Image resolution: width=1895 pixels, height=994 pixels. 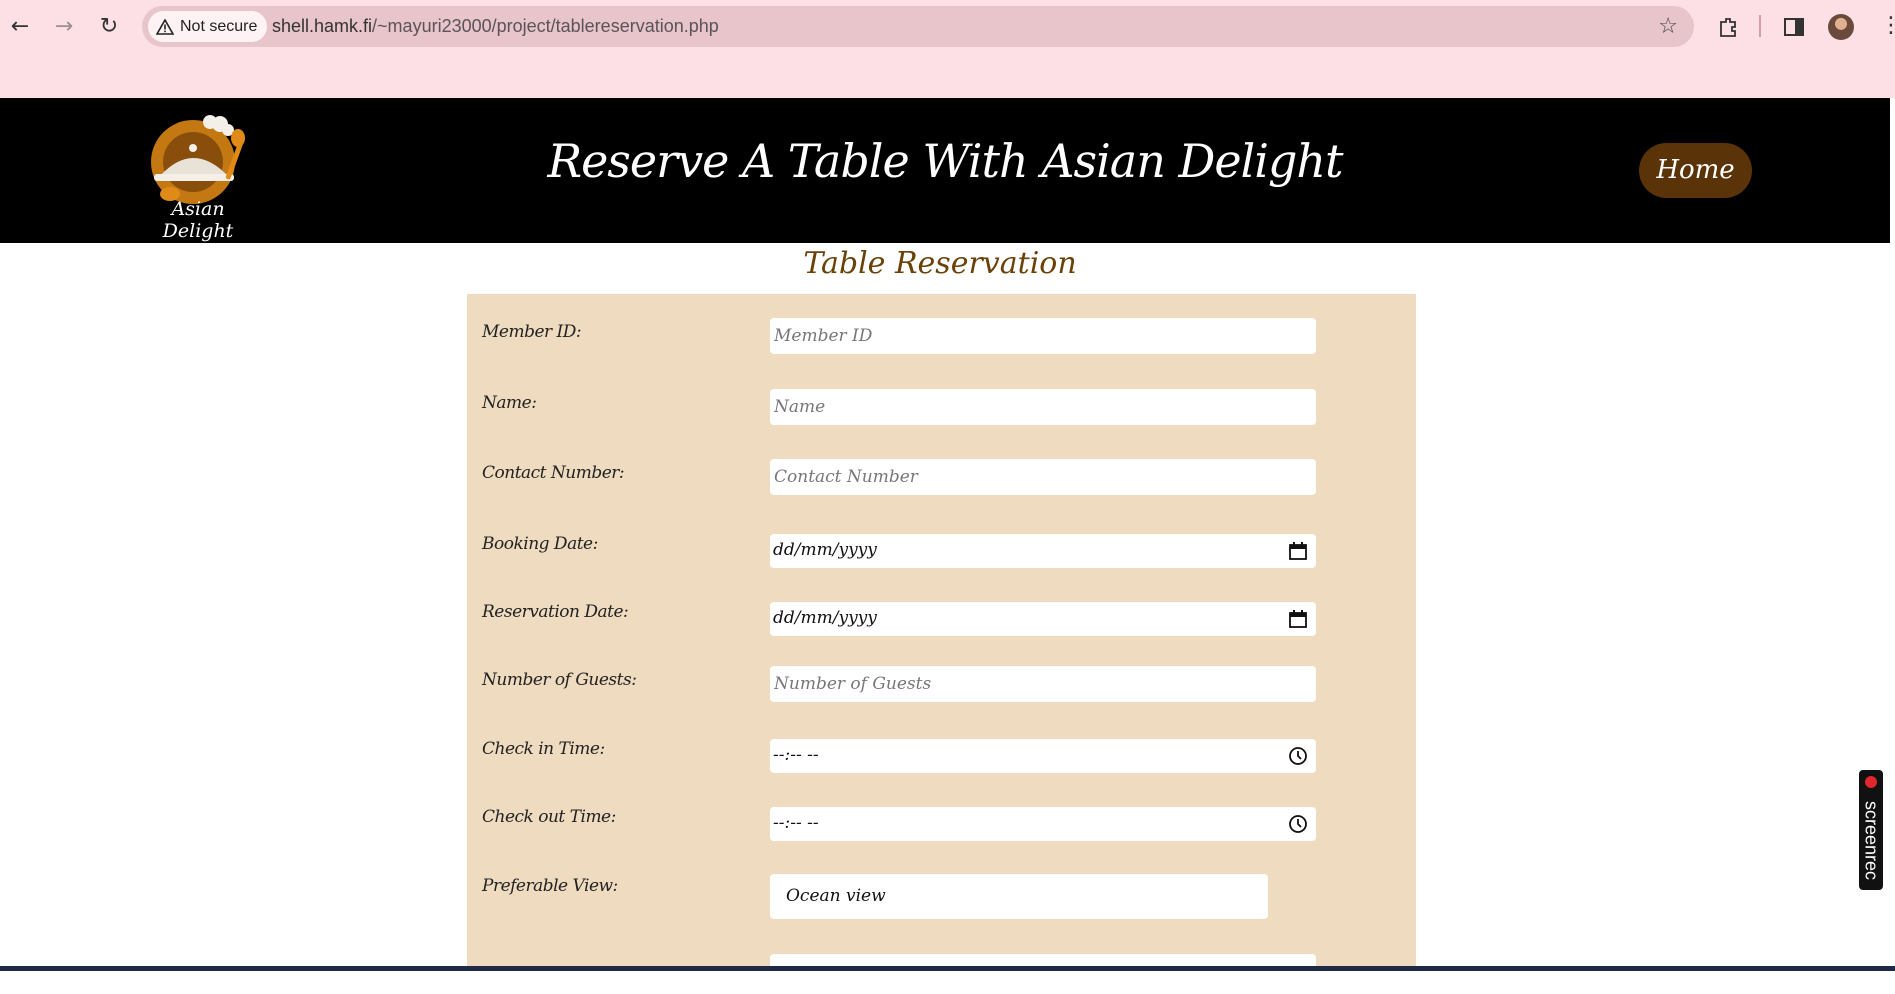 What do you see at coordinates (1019, 896) in the screenshot?
I see `preferable-view-select: Ocean view` at bounding box center [1019, 896].